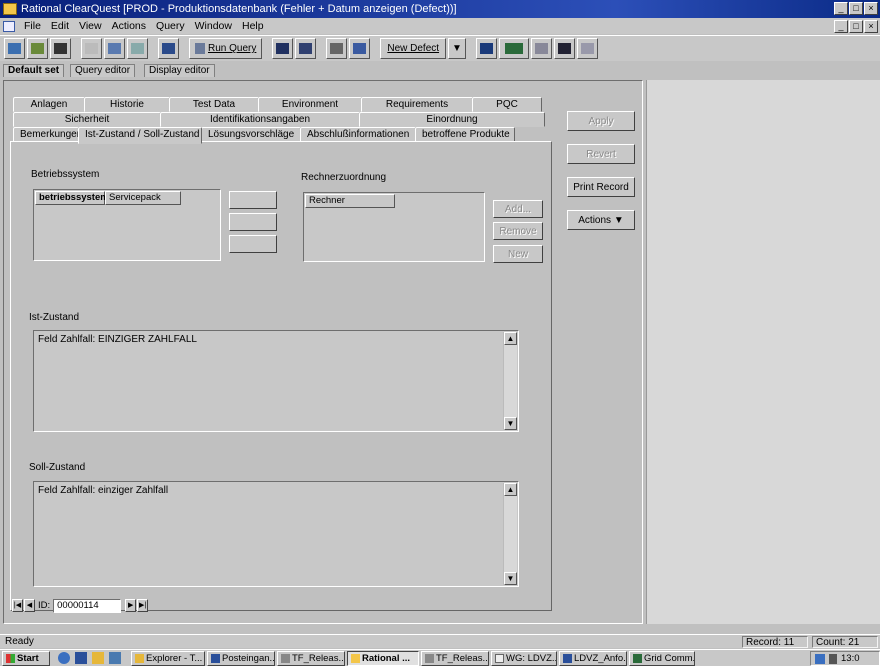 The image size is (880, 666). What do you see at coordinates (856, 26) in the screenshot?
I see `mdi-restore-button: □` at bounding box center [856, 26].